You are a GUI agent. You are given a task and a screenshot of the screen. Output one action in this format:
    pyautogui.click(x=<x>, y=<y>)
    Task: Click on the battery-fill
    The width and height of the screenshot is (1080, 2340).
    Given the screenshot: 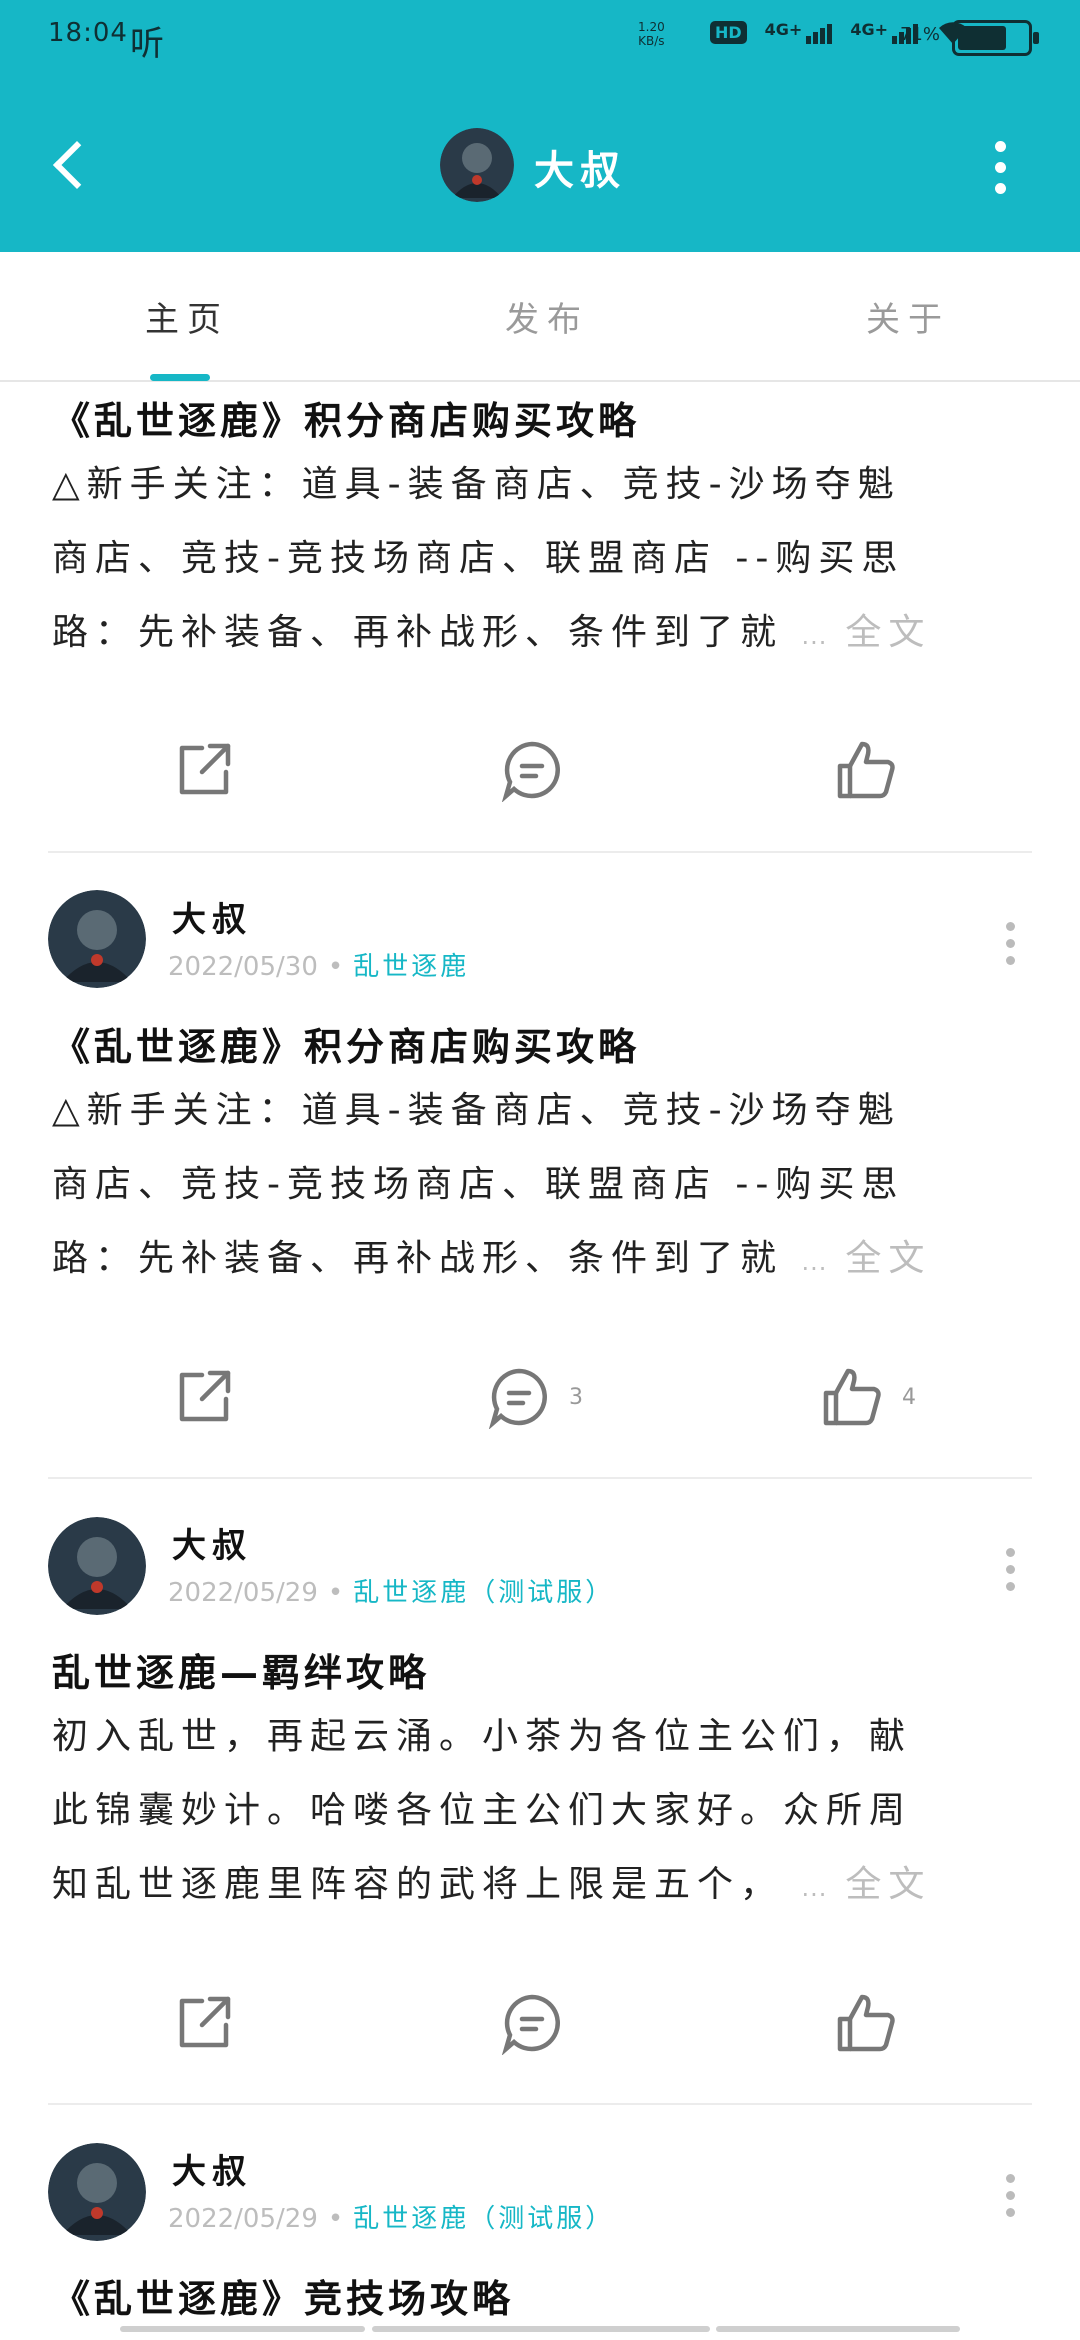 What is the action you would take?
    pyautogui.click(x=982, y=38)
    